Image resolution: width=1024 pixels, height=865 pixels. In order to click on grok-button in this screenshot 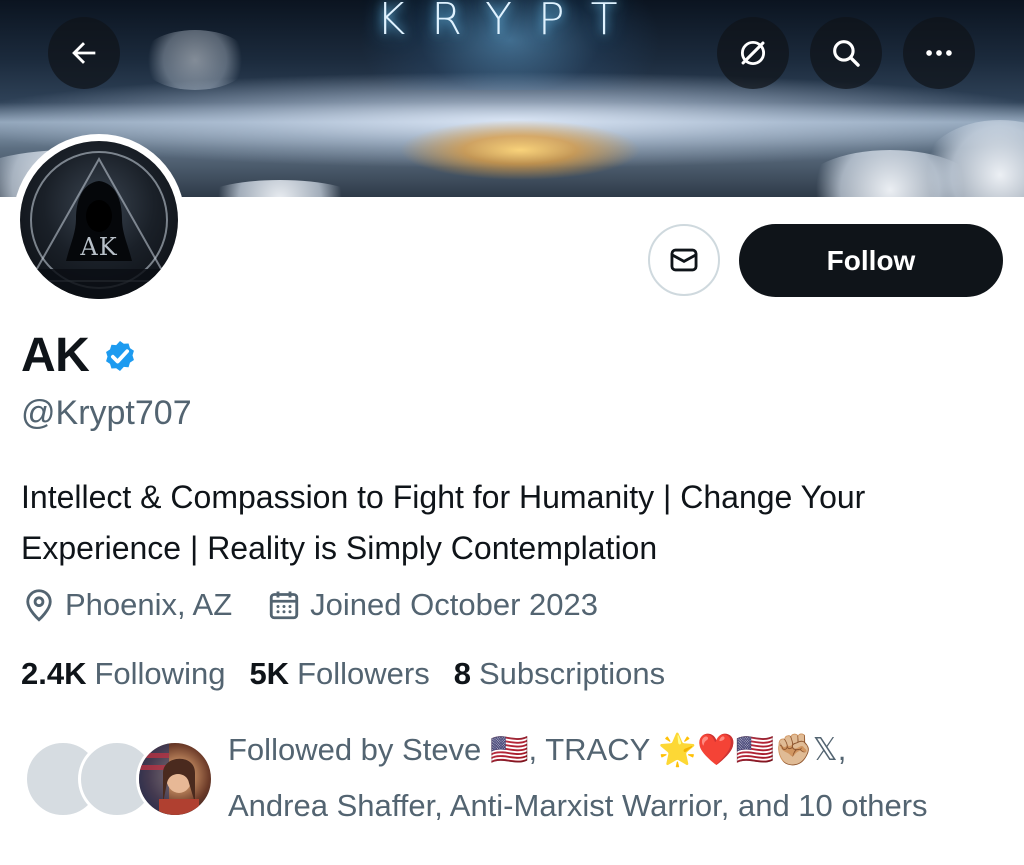, I will do `click(753, 53)`.